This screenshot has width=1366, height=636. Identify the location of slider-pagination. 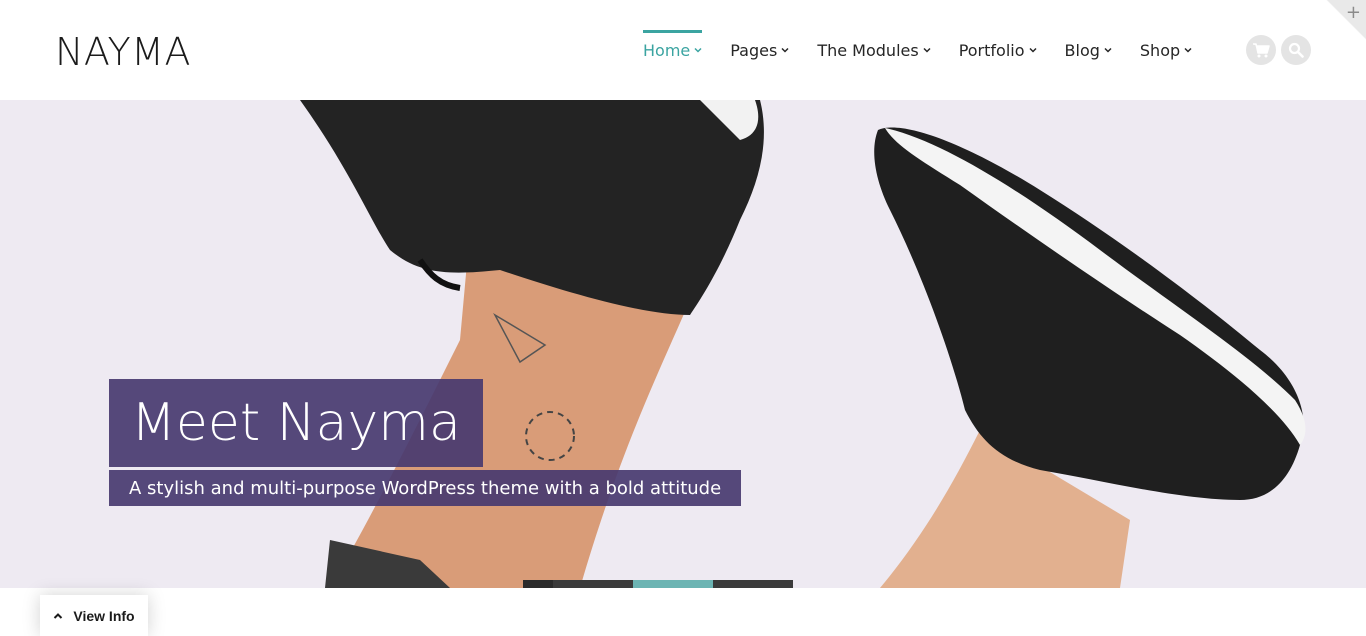
(658, 584).